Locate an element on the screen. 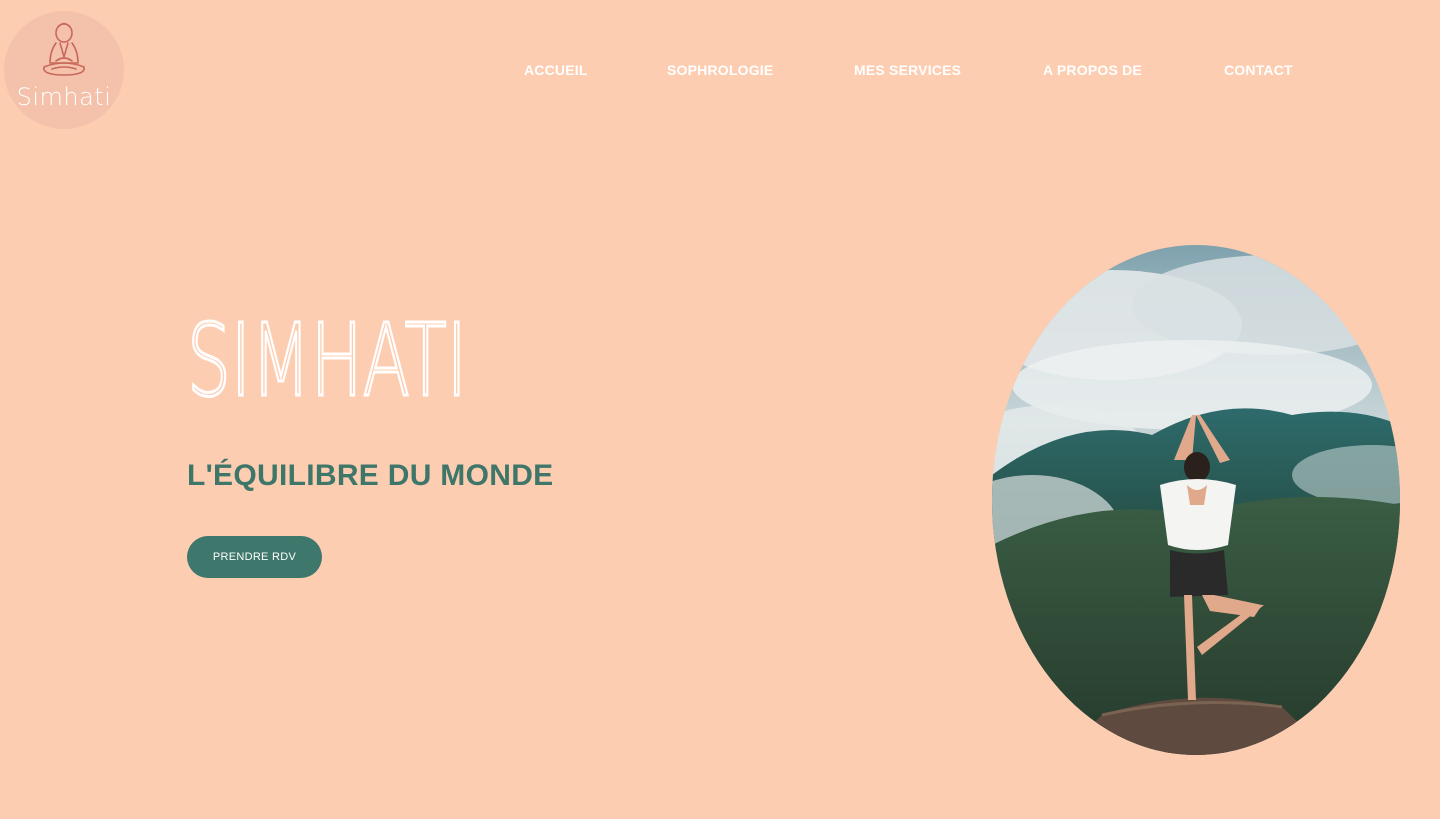 This screenshot has height=819, width=1440. nav-item-mes-services: MES SERVICES is located at coordinates (907, 70).